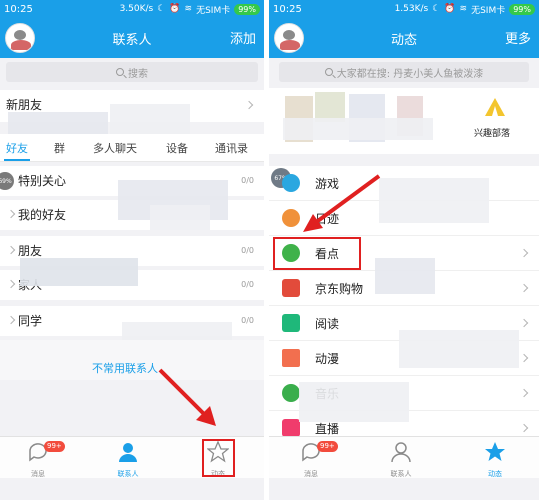 Image resolution: width=539 pixels, height=500 pixels. What do you see at coordinates (115, 148) in the screenshot?
I see `tab-multichat: 多人聊天` at bounding box center [115, 148].